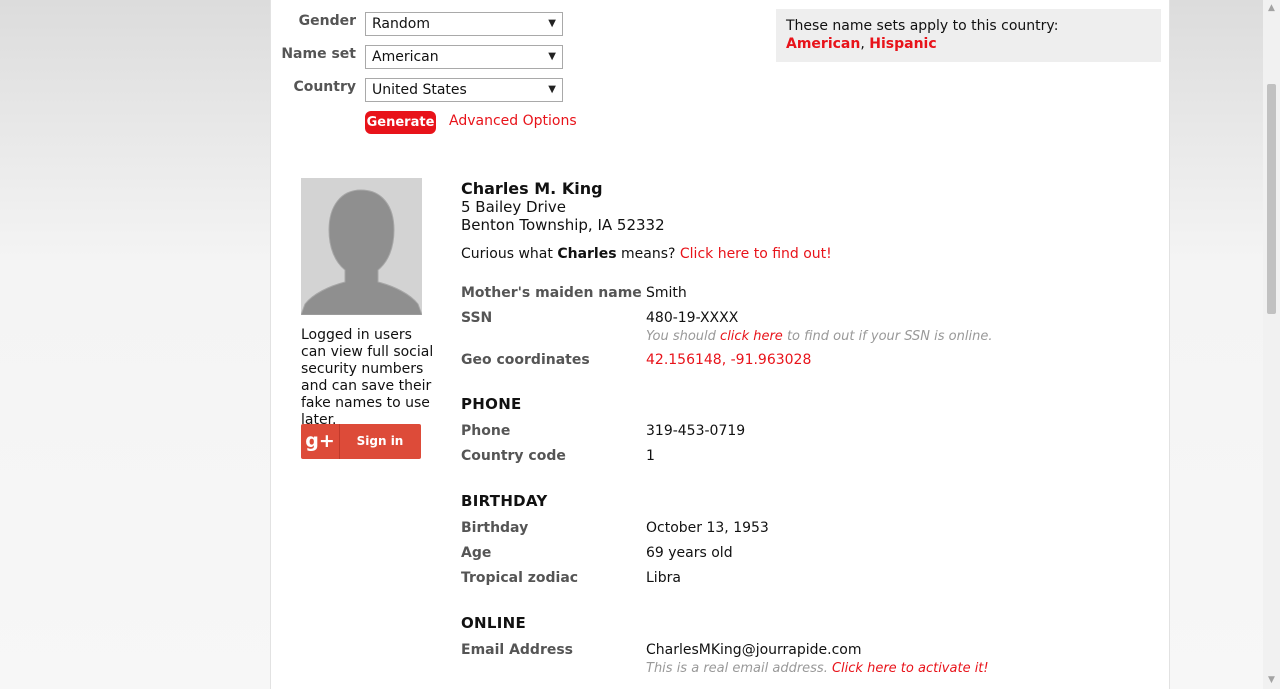 The height and width of the screenshot is (689, 1280). I want to click on nameset-links: American, Hispanic, so click(968, 44).